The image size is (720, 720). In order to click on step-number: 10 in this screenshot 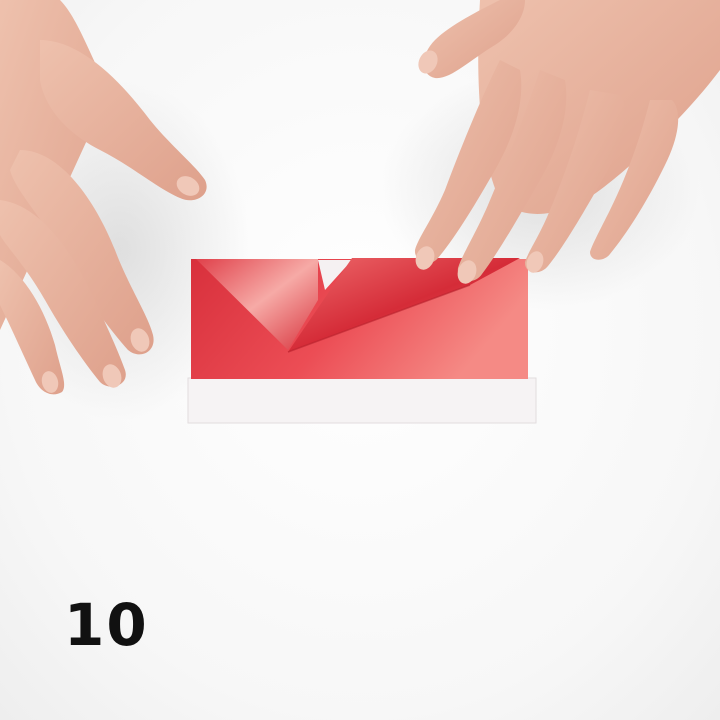, I will do `click(106, 625)`.